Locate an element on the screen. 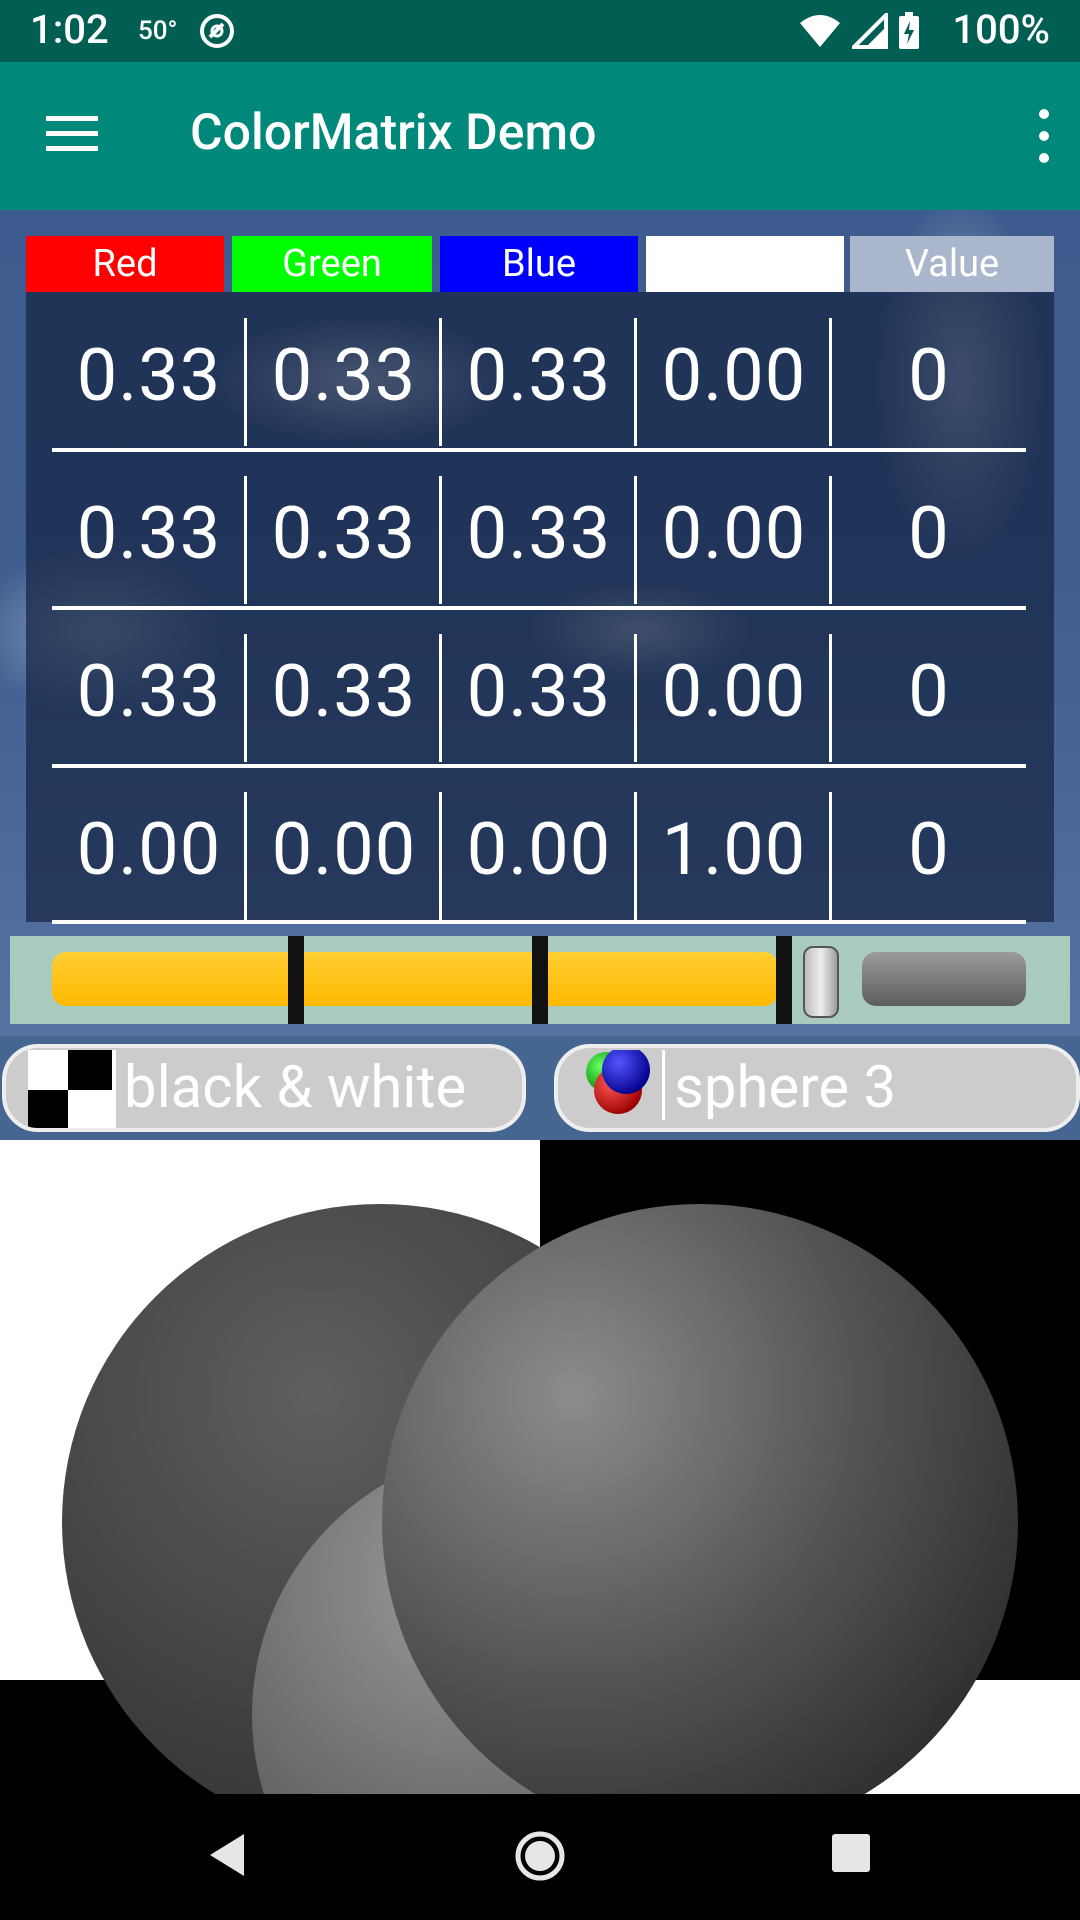  status-icons is located at coordinates (859, 31).